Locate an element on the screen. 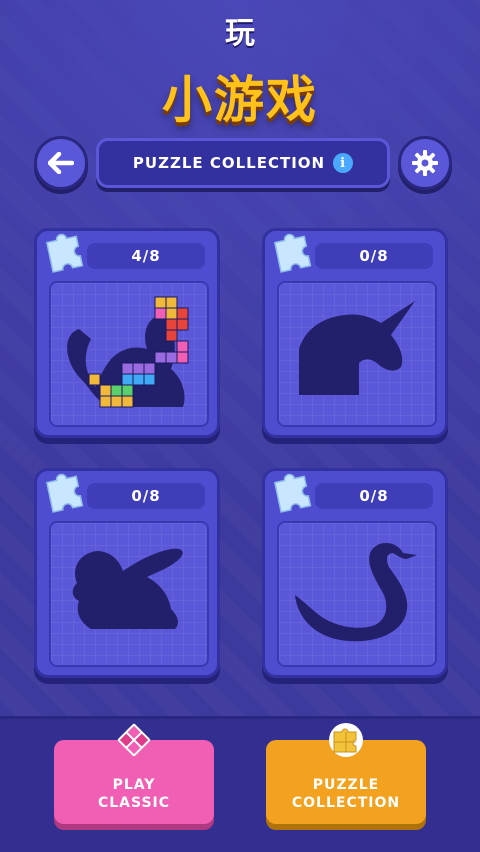  play-label-line1: PLAY is located at coordinates (134, 785).